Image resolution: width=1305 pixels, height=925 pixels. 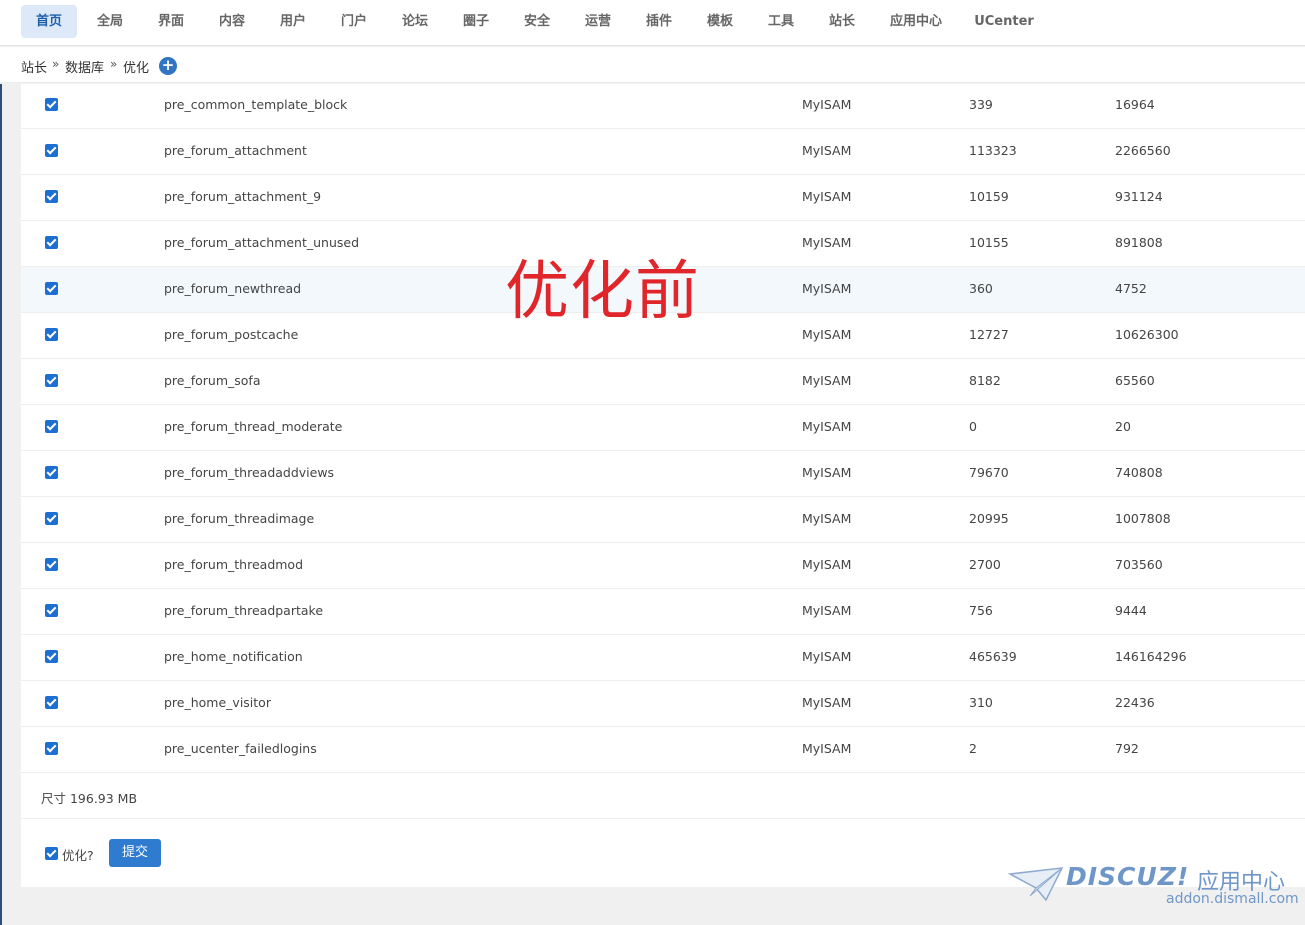 I want to click on tab-interface: 界面, so click(x=171, y=21).